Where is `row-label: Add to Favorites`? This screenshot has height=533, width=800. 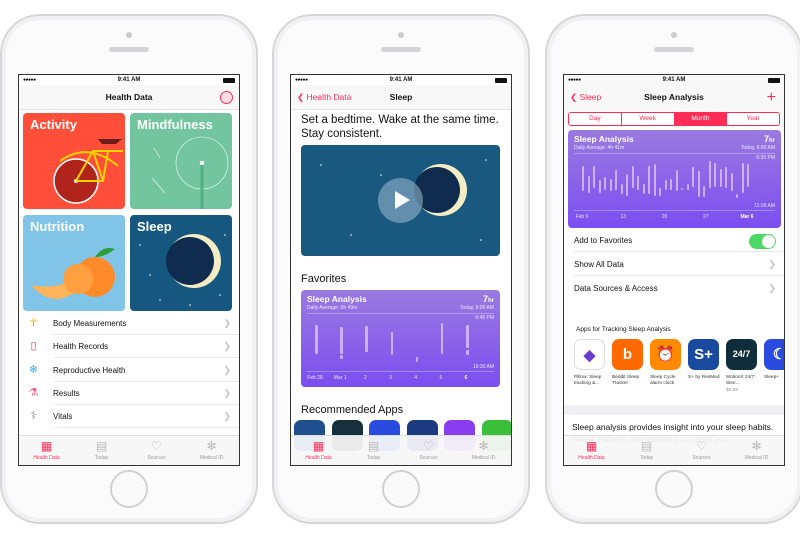
row-label: Add to Favorites is located at coordinates (603, 240).